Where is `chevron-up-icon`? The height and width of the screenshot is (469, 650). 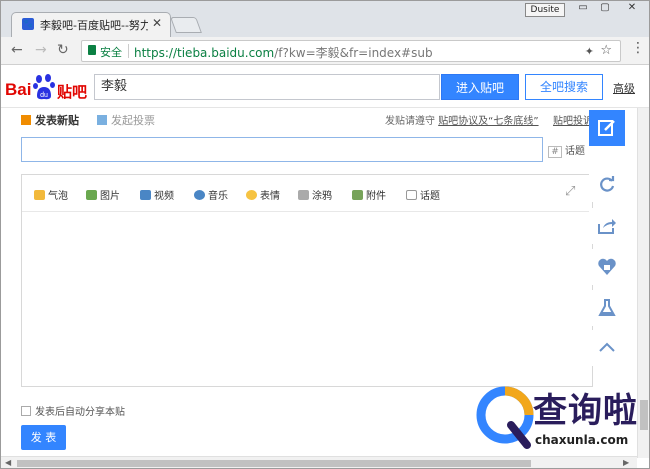 chevron-up-icon is located at coordinates (607, 347).